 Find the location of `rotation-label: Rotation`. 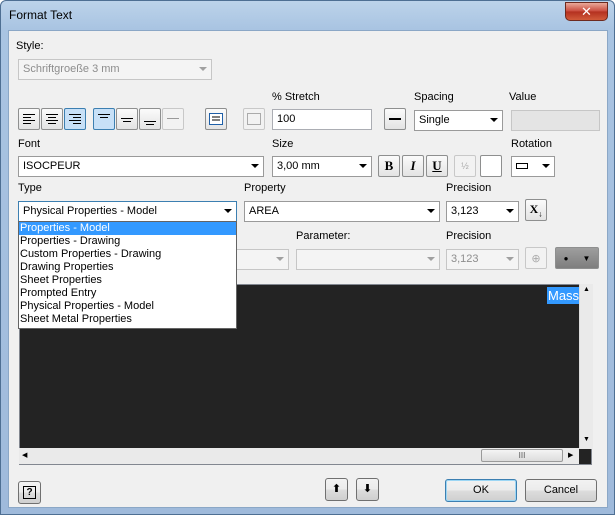

rotation-label: Rotation is located at coordinates (531, 144).